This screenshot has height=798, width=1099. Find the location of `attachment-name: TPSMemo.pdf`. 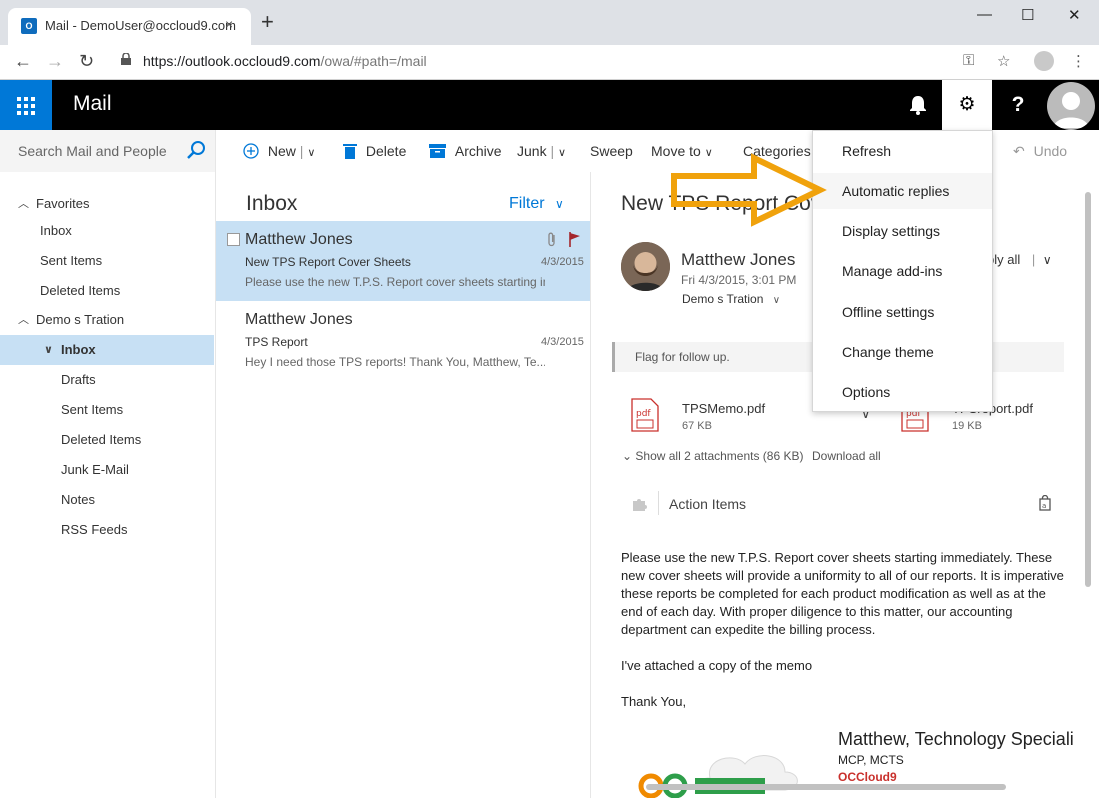

attachment-name: TPSMemo.pdf is located at coordinates (723, 408).